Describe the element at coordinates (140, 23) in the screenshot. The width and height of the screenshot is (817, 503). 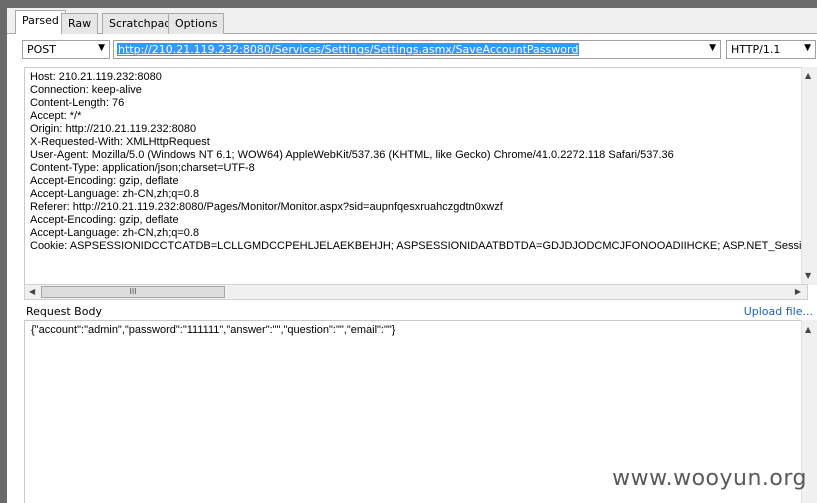
I see `tab-scratchpad: Scratchpad` at that location.